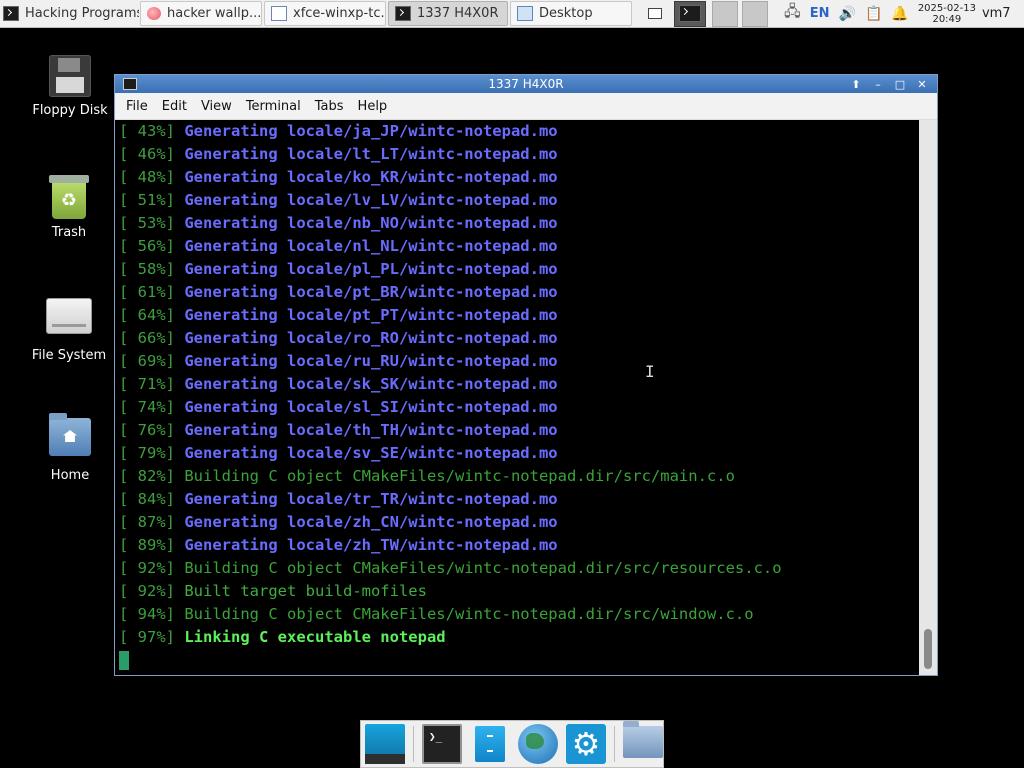 This screenshot has height=768, width=1024. I want to click on maximize-icon: □, so click(900, 84).